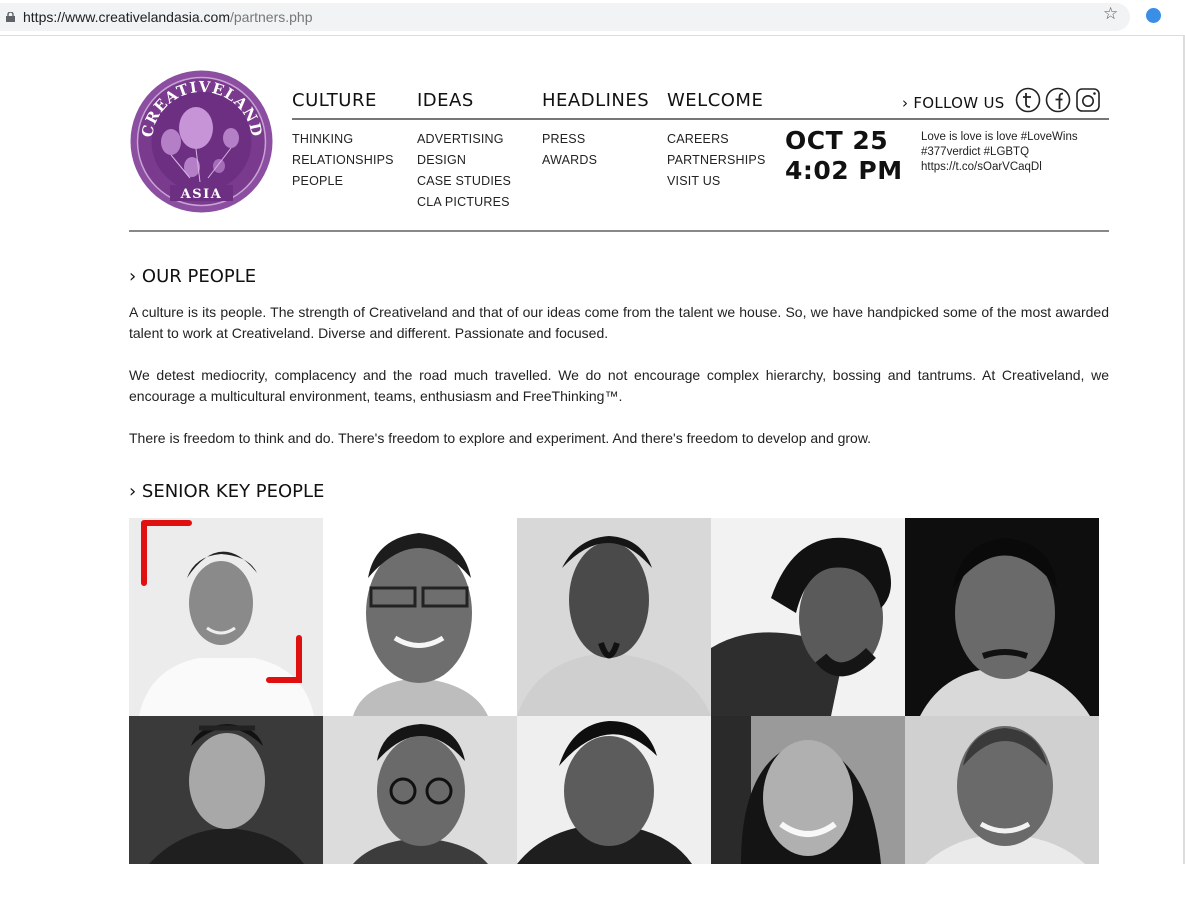 This screenshot has width=1185, height=914. What do you see at coordinates (1011, 167) in the screenshot?
I see `tweet-link: https://t.co/sOarVCaqDl` at bounding box center [1011, 167].